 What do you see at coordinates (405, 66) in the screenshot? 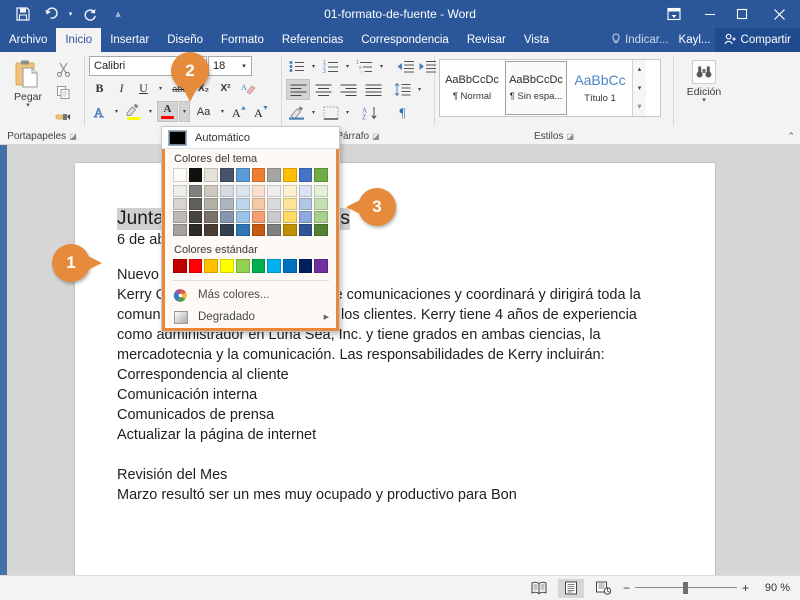
I see `decrease-indent-icon` at bounding box center [405, 66].